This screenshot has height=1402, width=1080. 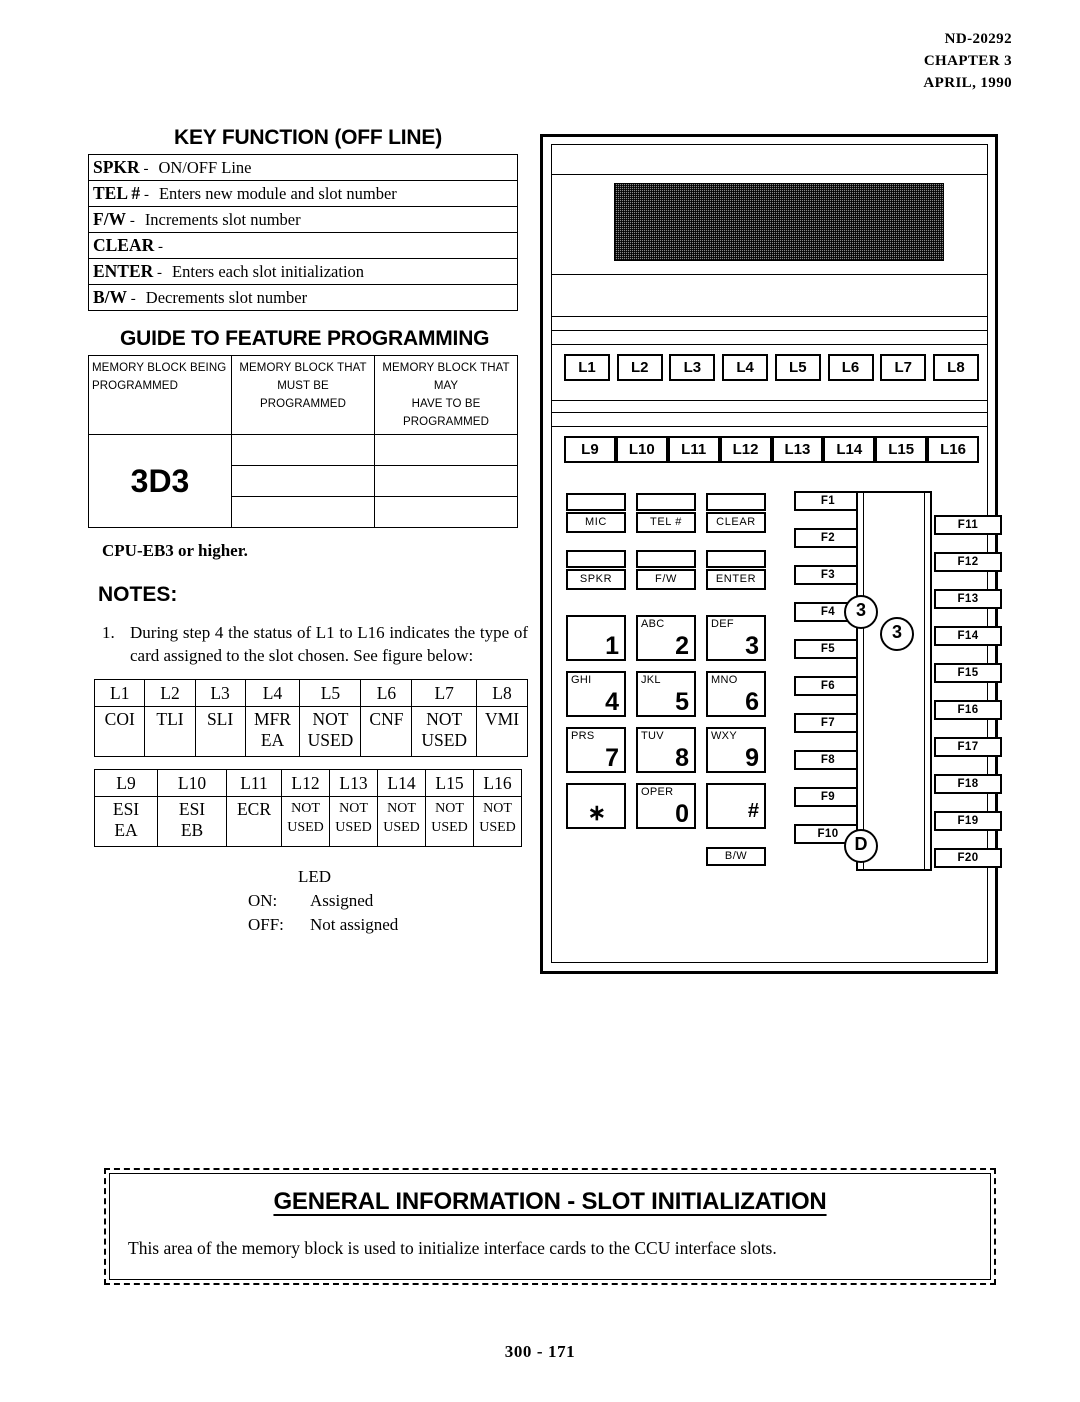 I want to click on key-function-title: KEY FUNCTION (OFF LINE), so click(x=307, y=137).